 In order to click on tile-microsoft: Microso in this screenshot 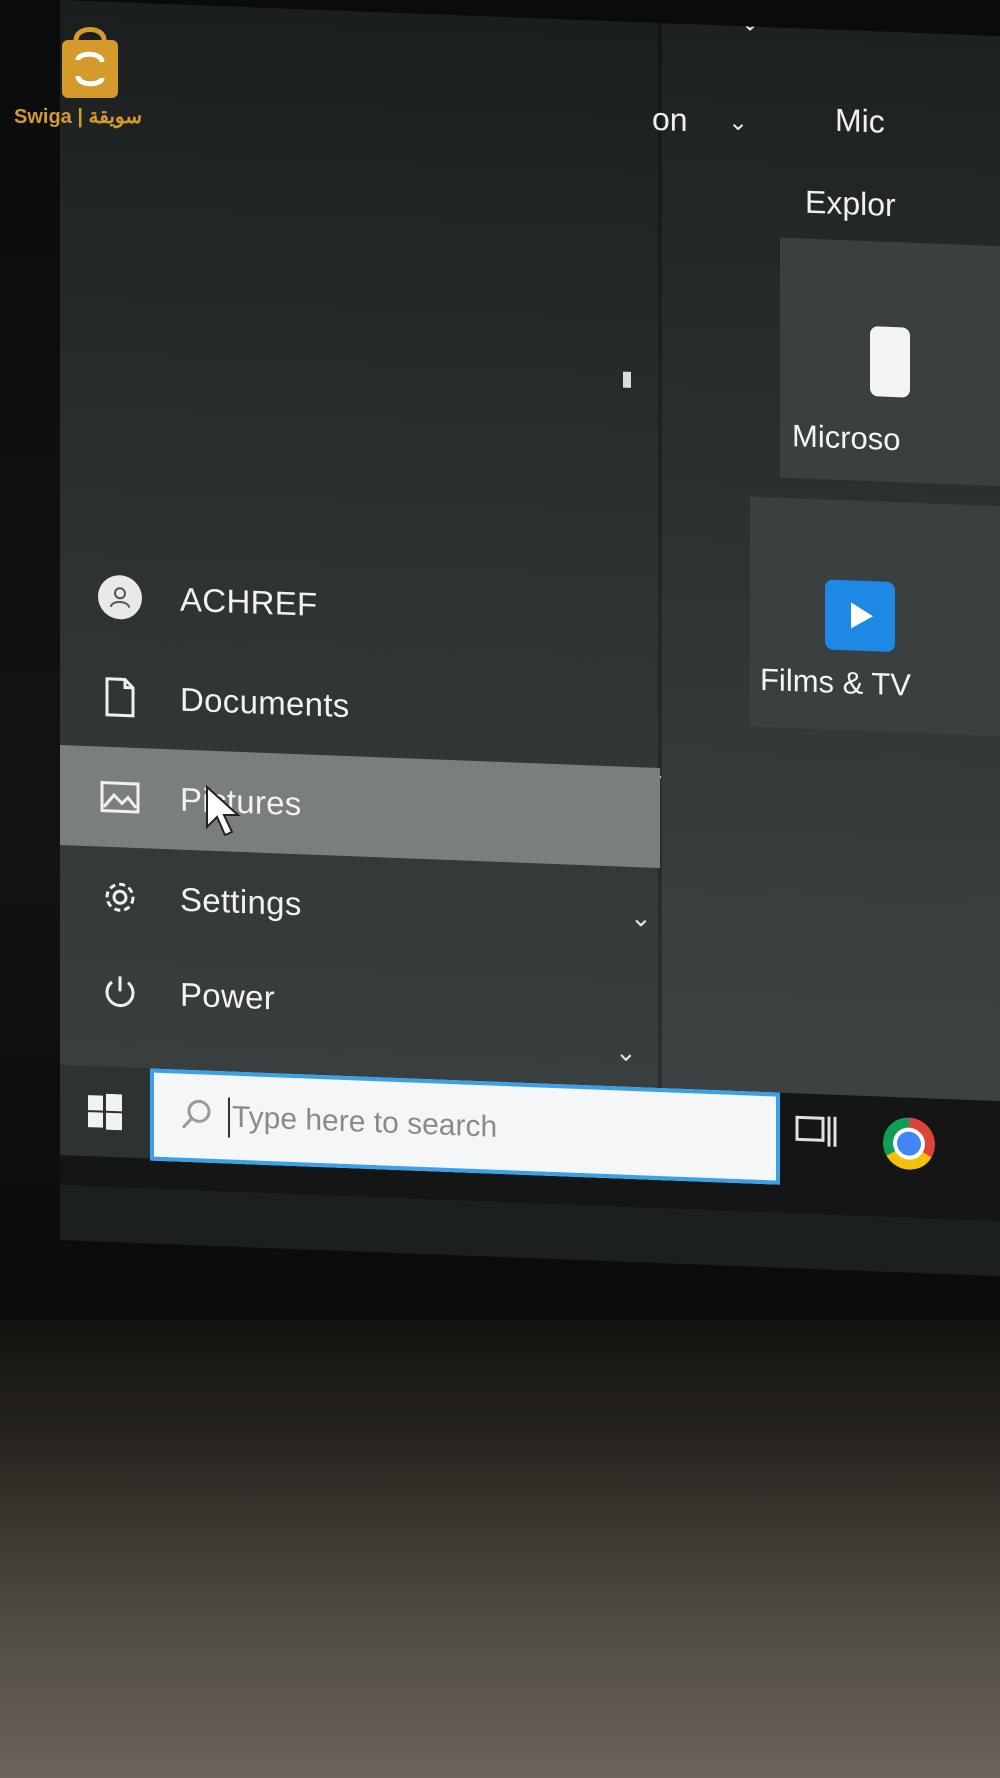, I will do `click(890, 363)`.